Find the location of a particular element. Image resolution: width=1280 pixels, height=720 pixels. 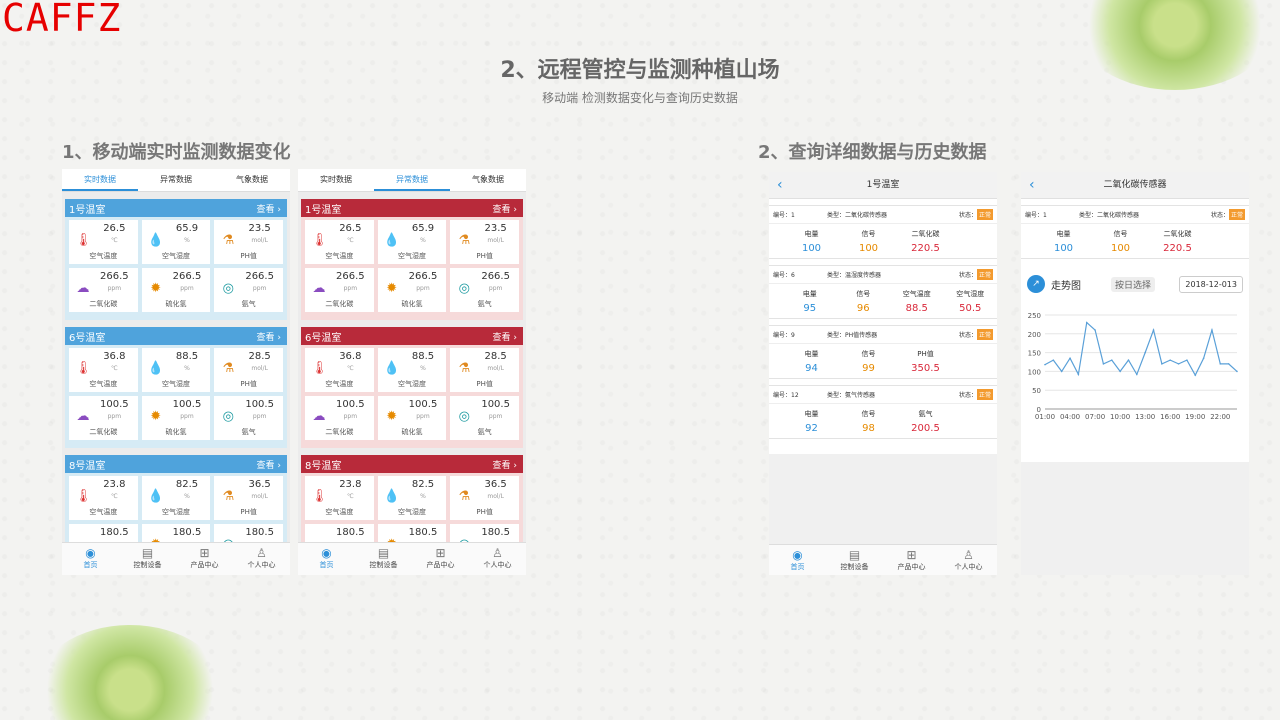

co2-icon: ☁ is located at coordinates (319, 416).